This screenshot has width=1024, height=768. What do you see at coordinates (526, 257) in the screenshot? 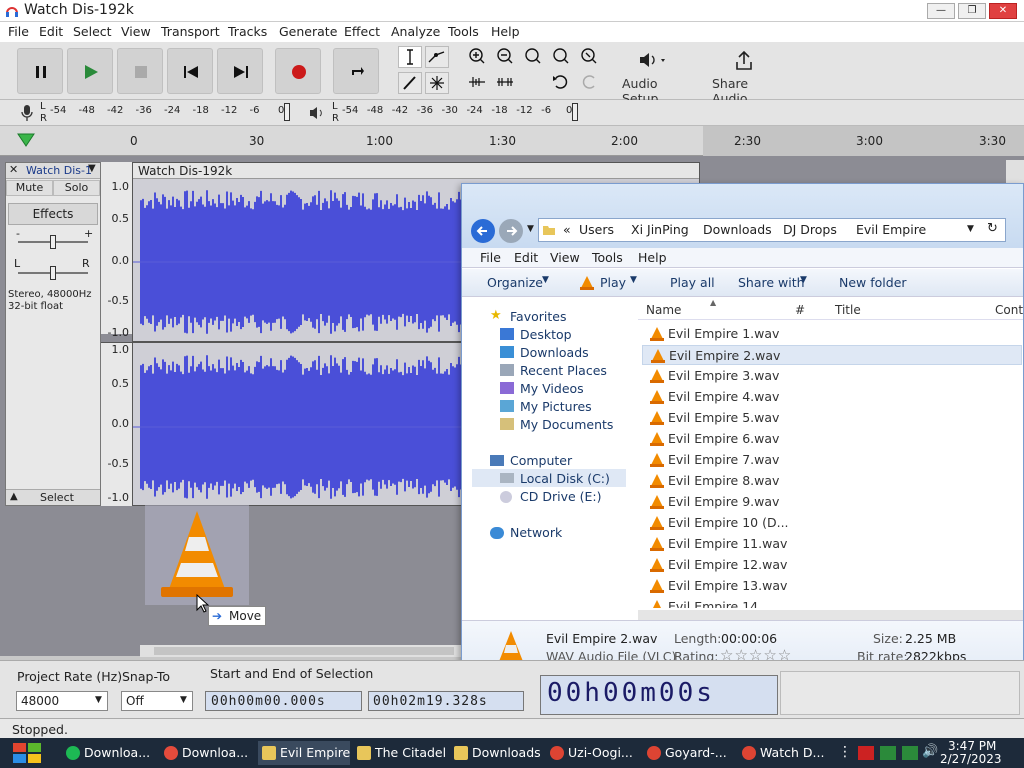
I see `explorer-menu-edit: Edit` at bounding box center [526, 257].